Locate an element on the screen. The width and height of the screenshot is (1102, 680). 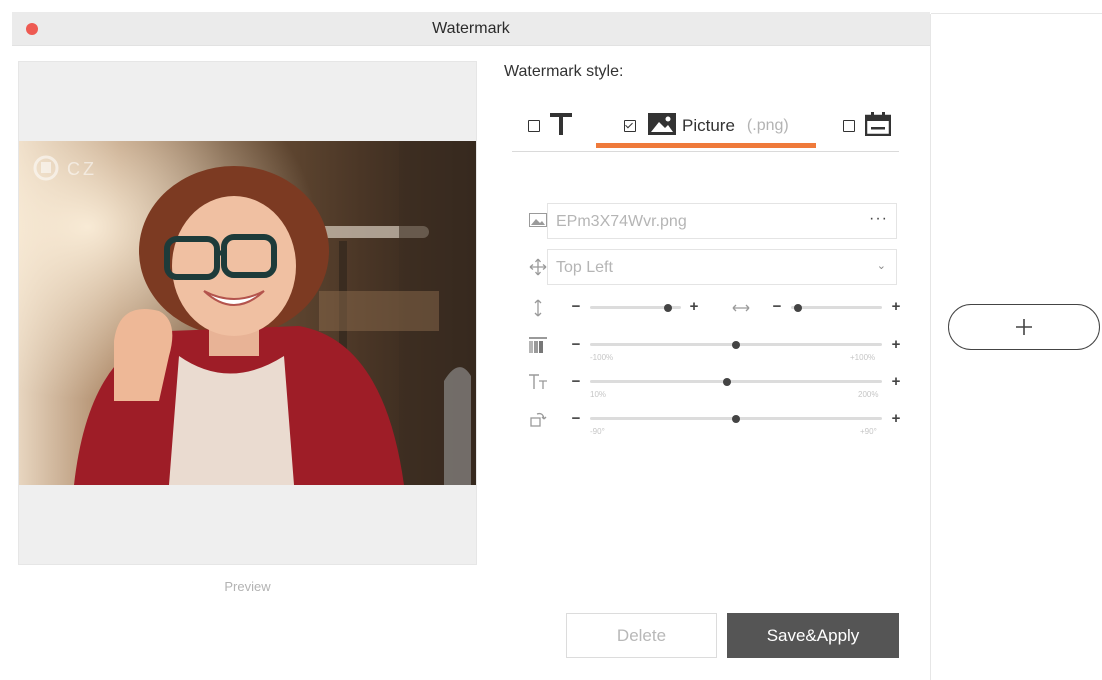
chevron-down-icon: ⌄ is located at coordinates (881, 266).